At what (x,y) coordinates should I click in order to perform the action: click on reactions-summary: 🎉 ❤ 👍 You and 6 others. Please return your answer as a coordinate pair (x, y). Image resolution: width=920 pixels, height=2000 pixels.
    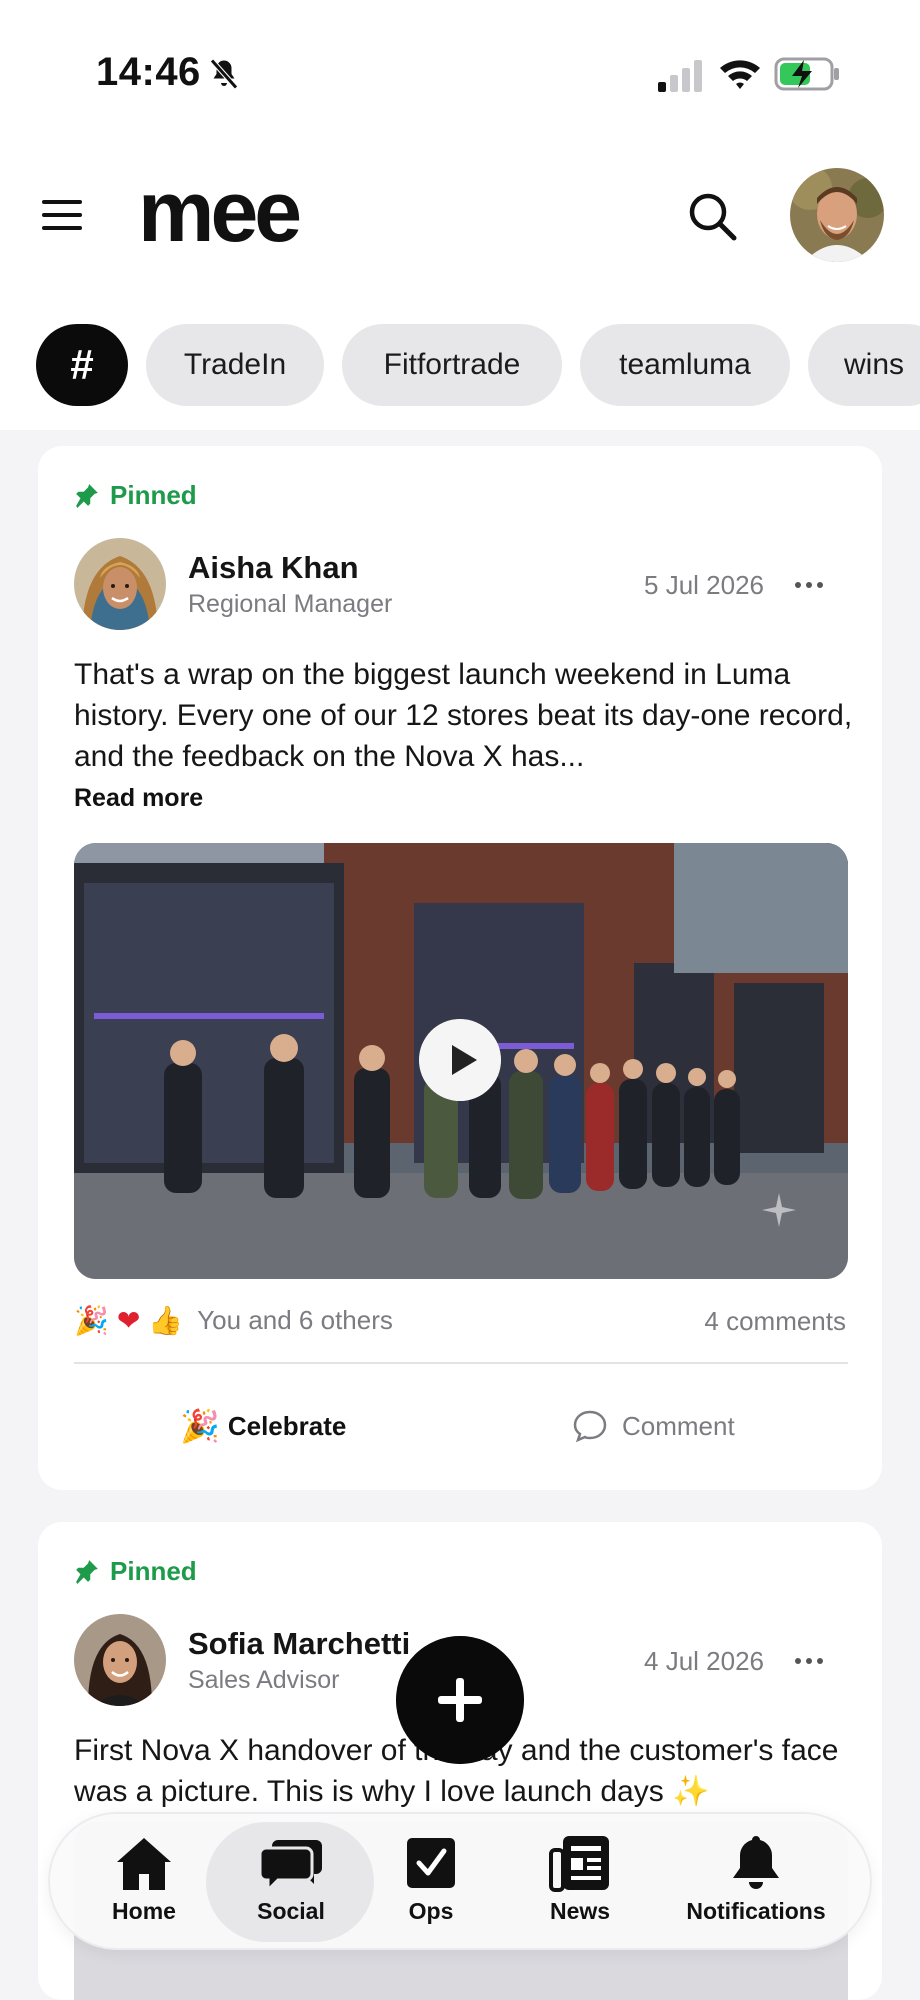
    Looking at the image, I should click on (233, 1320).